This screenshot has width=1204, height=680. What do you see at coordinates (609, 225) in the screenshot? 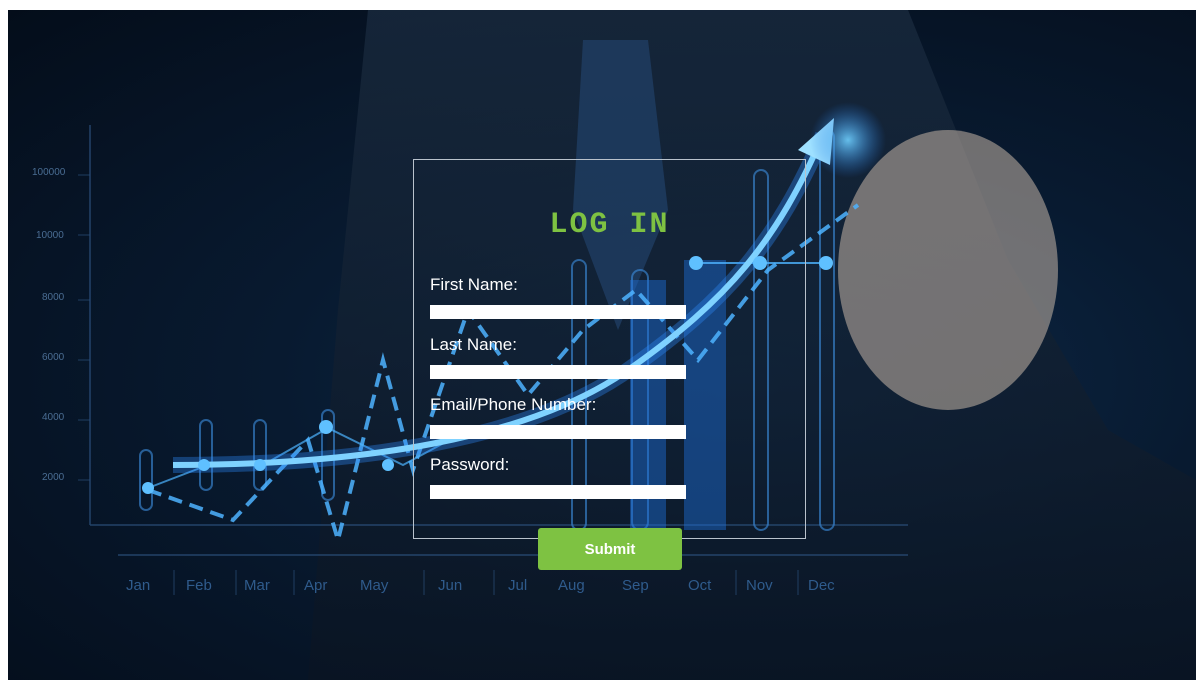
I see `login-title: LOG IN` at bounding box center [609, 225].